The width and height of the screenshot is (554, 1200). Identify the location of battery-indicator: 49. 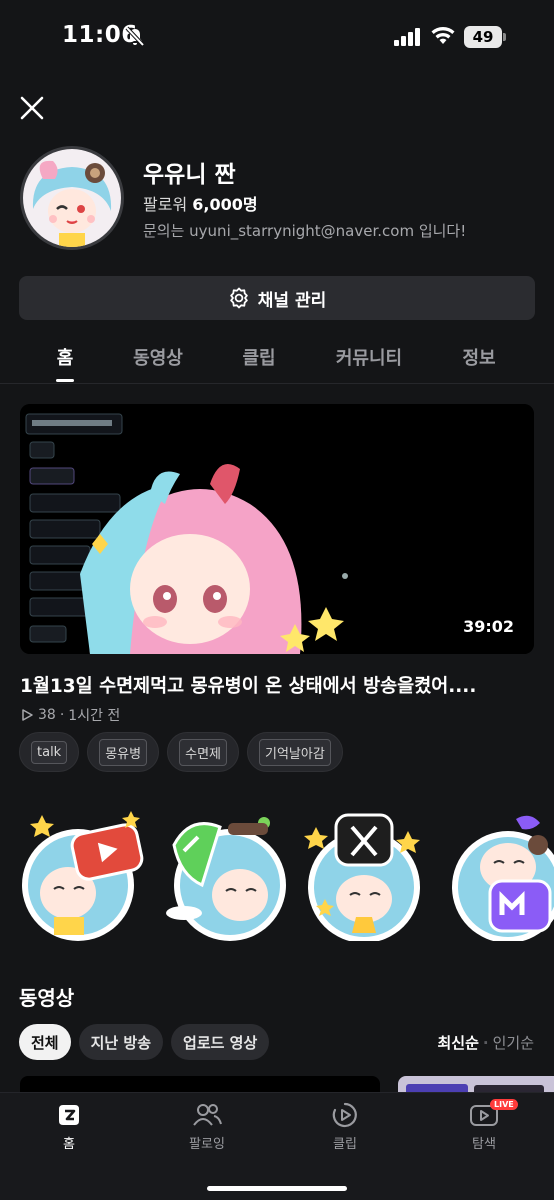
(483, 37).